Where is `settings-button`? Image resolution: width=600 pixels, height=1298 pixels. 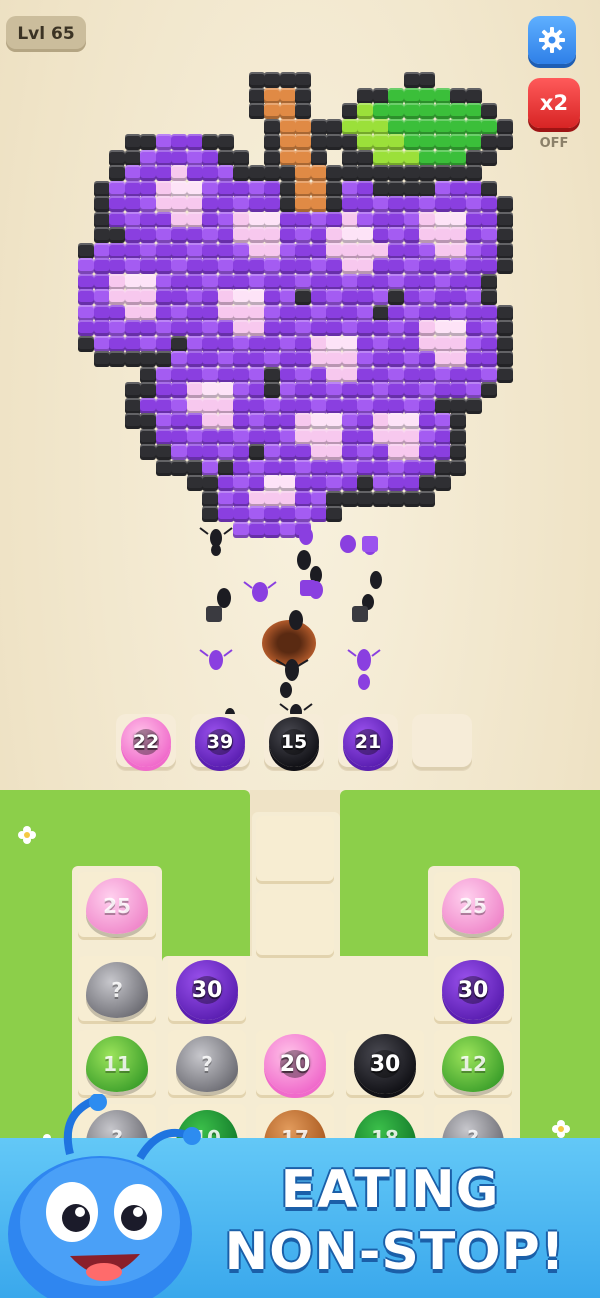
settings-button is located at coordinates (552, 40).